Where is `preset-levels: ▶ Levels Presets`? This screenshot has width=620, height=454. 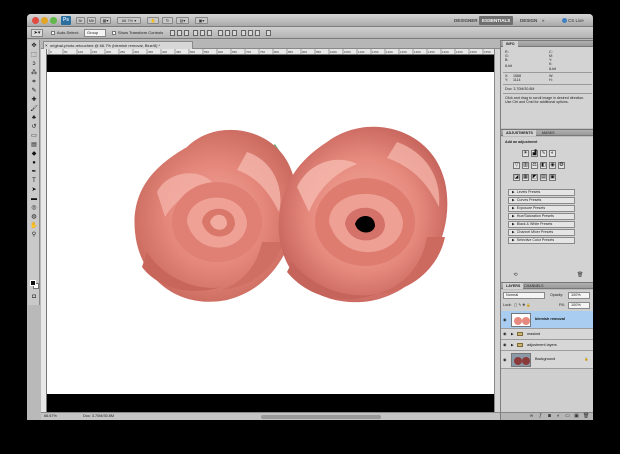
preset-levels: ▶ Levels Presets is located at coordinates (541, 192).